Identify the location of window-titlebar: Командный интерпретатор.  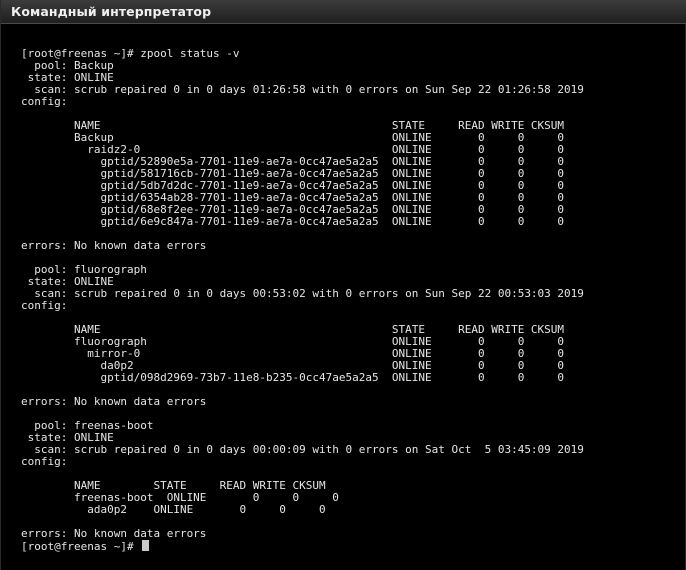
(343, 12).